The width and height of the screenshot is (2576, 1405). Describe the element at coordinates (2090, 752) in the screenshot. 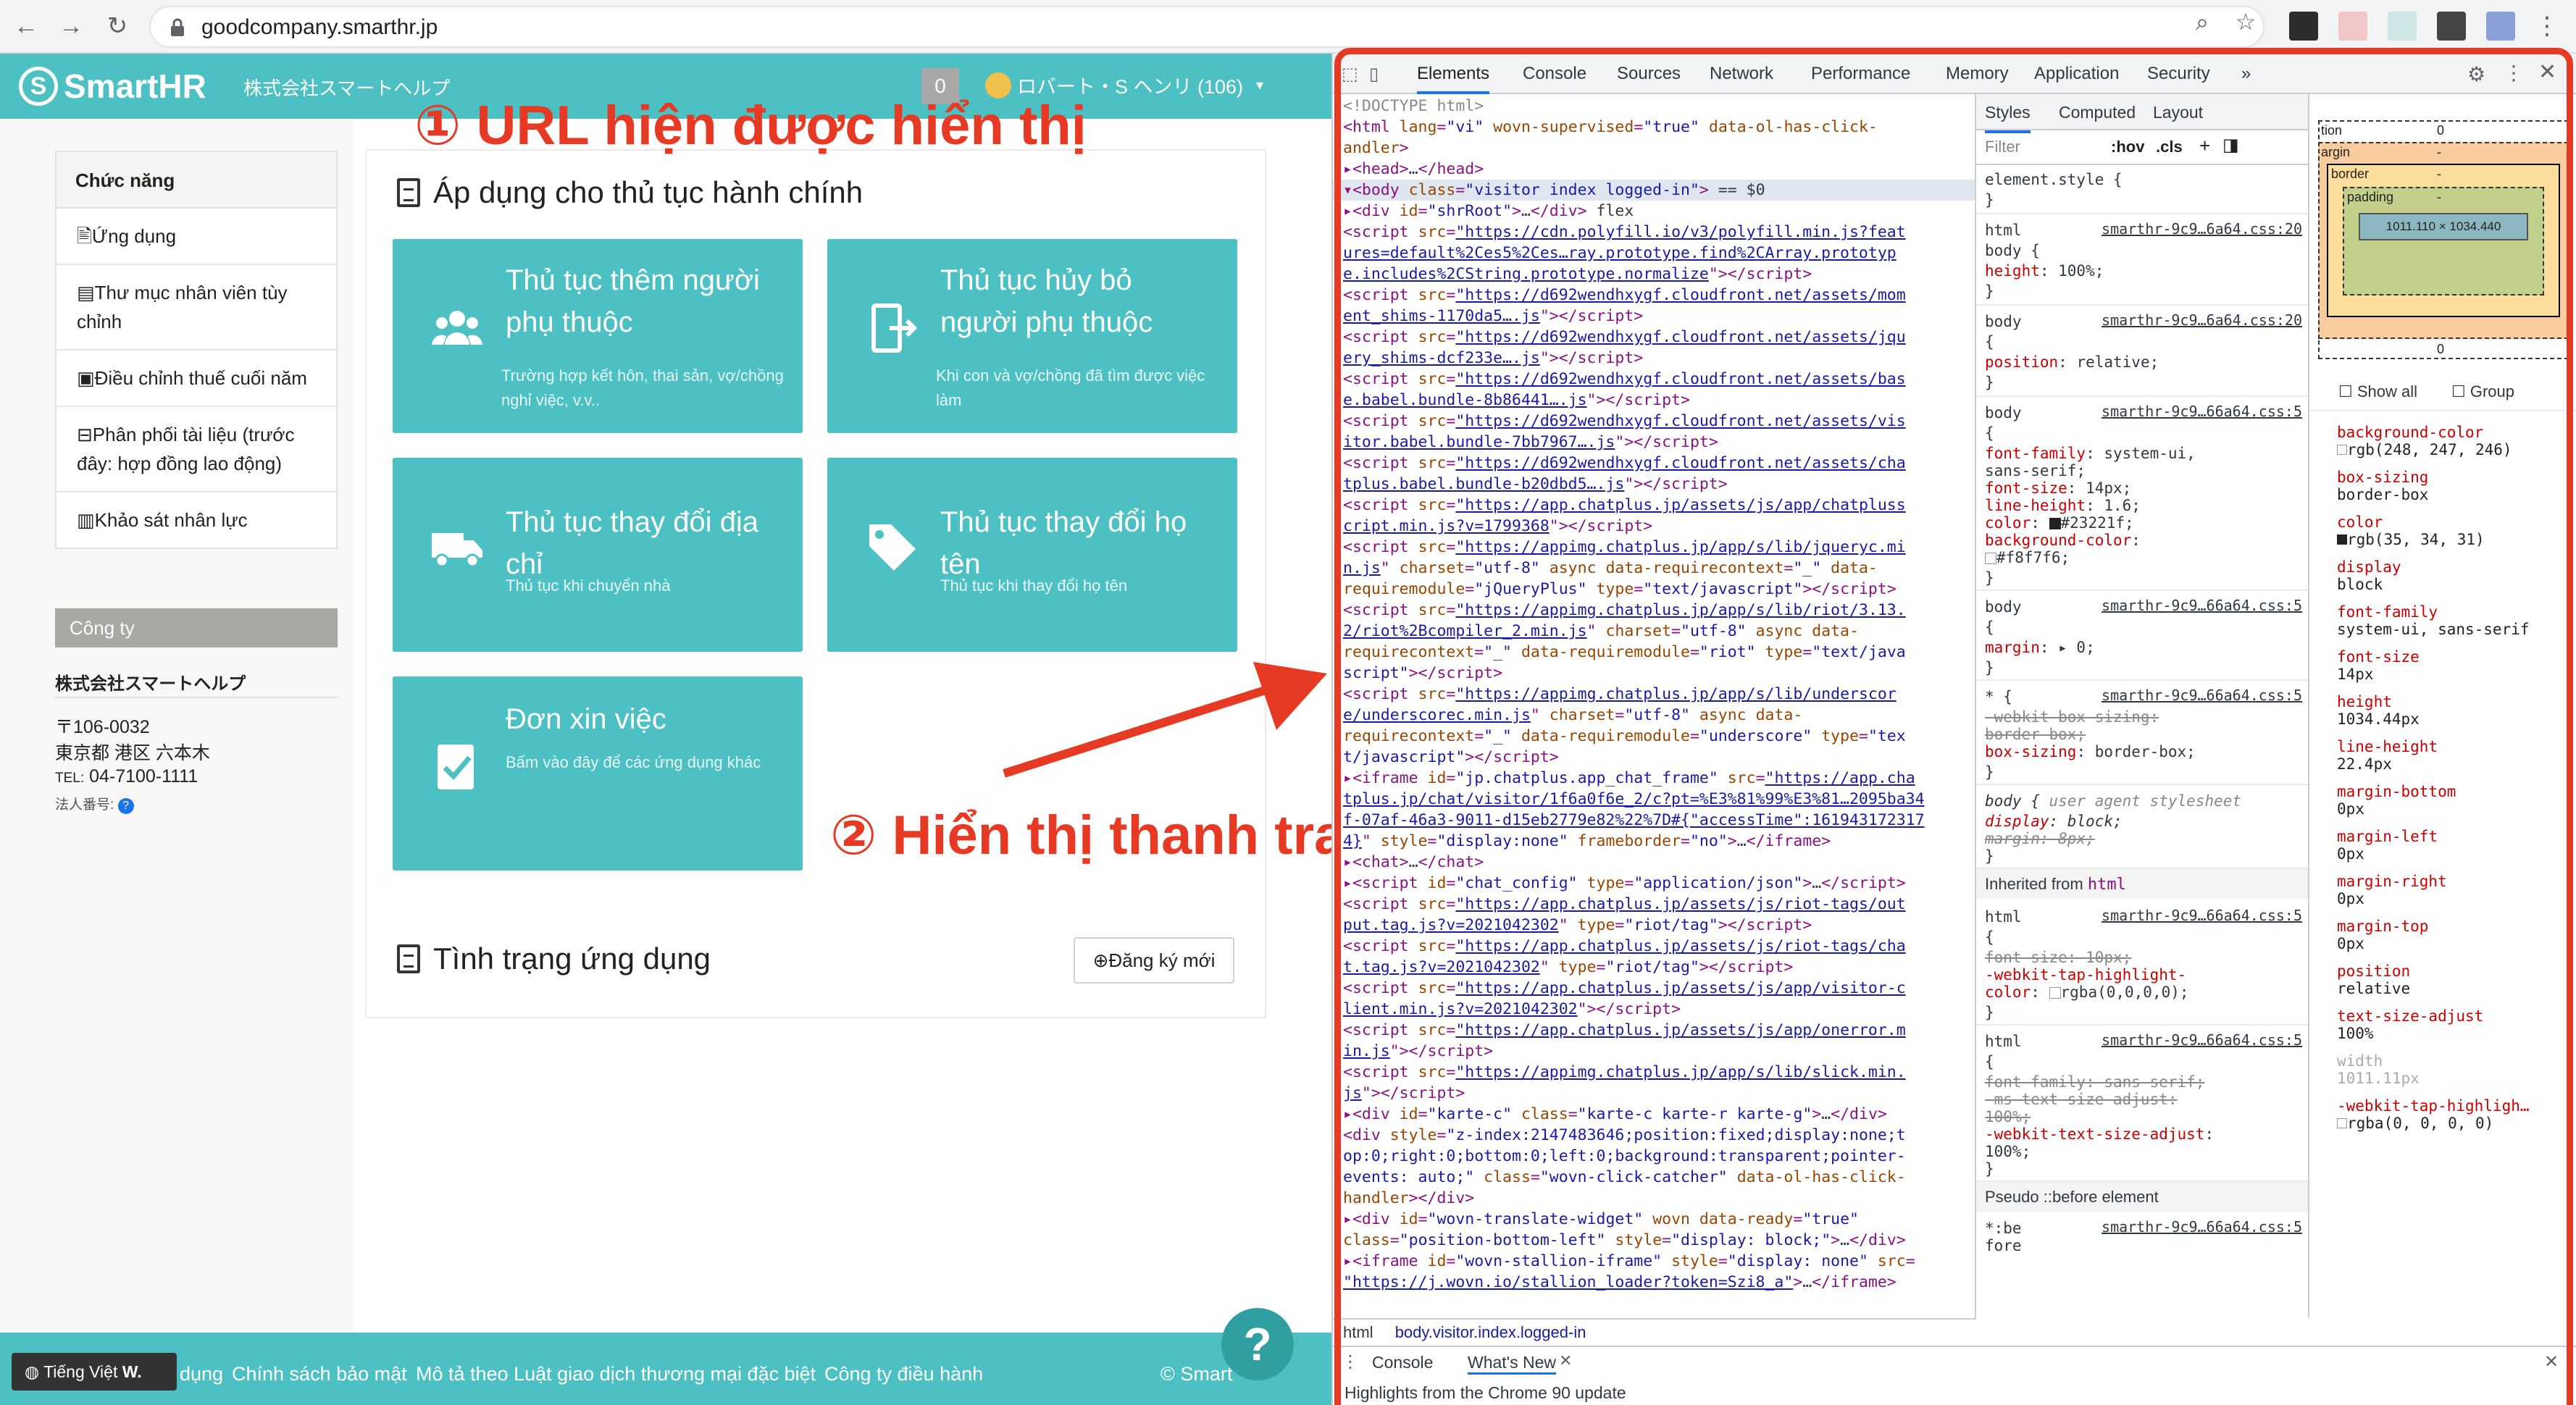

I see `rule-line: box-sizing: border-box;` at that location.